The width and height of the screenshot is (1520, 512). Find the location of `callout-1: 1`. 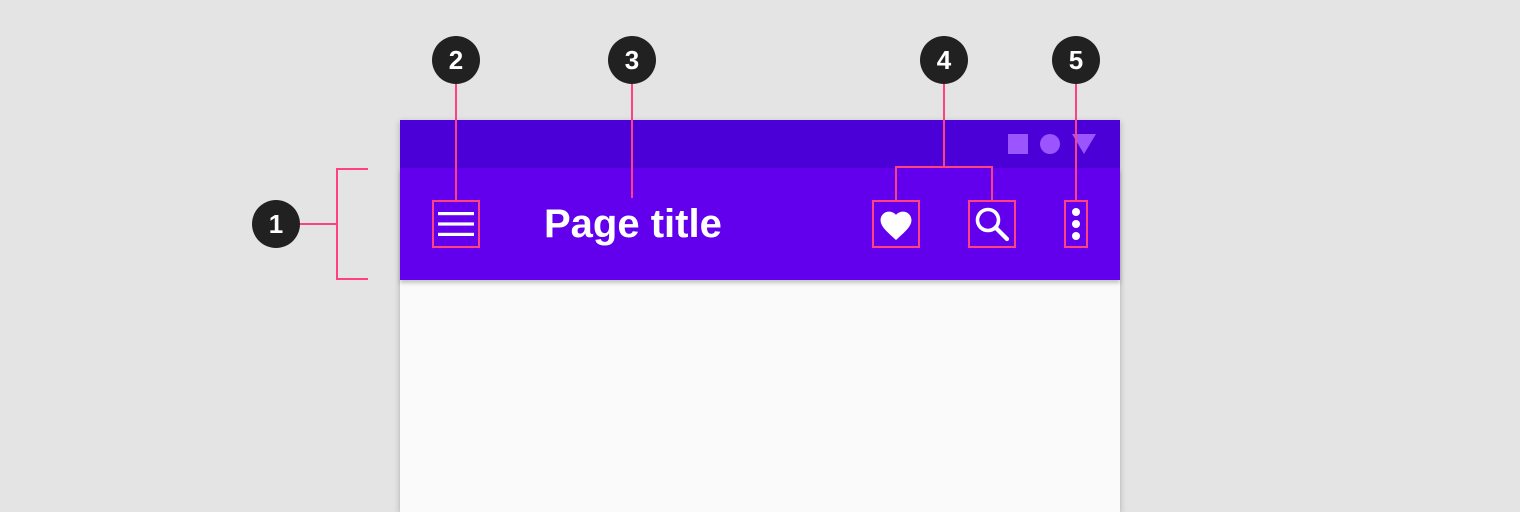

callout-1: 1 is located at coordinates (276, 224).